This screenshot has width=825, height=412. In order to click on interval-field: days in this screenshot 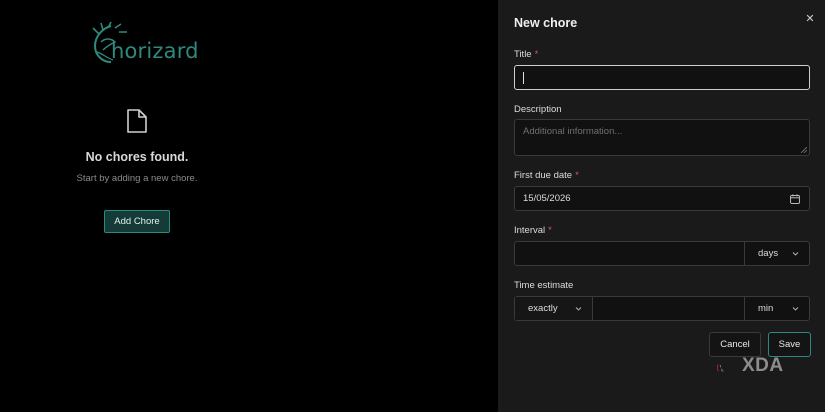, I will do `click(662, 253)`.